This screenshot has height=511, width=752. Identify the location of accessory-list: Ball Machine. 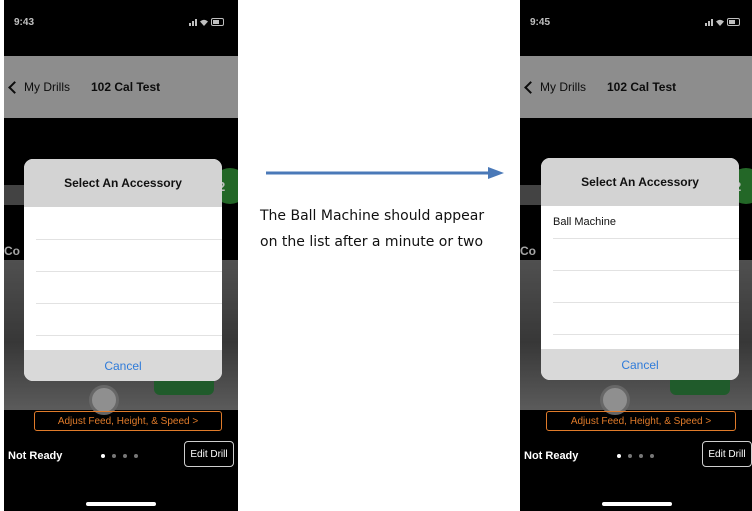
(640, 277).